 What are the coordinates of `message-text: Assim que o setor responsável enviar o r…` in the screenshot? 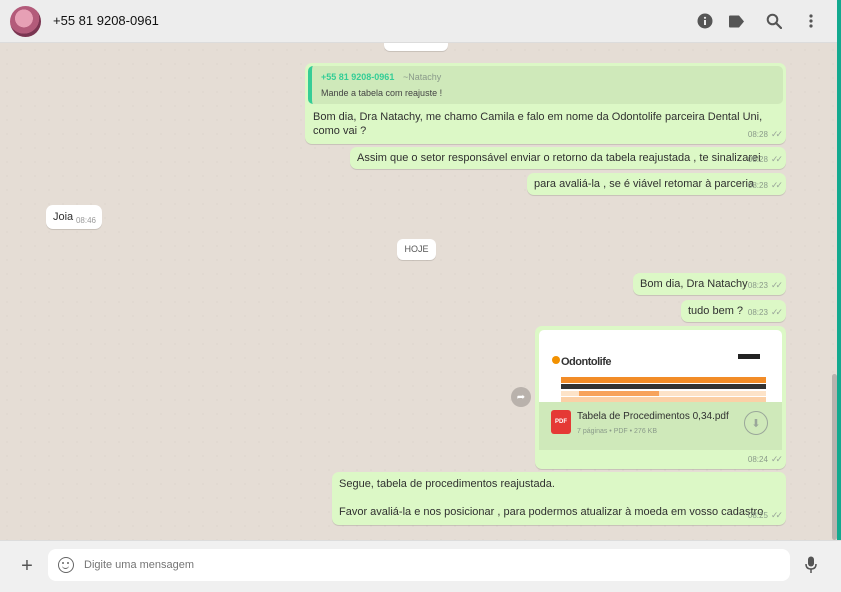 It's located at (559, 158).